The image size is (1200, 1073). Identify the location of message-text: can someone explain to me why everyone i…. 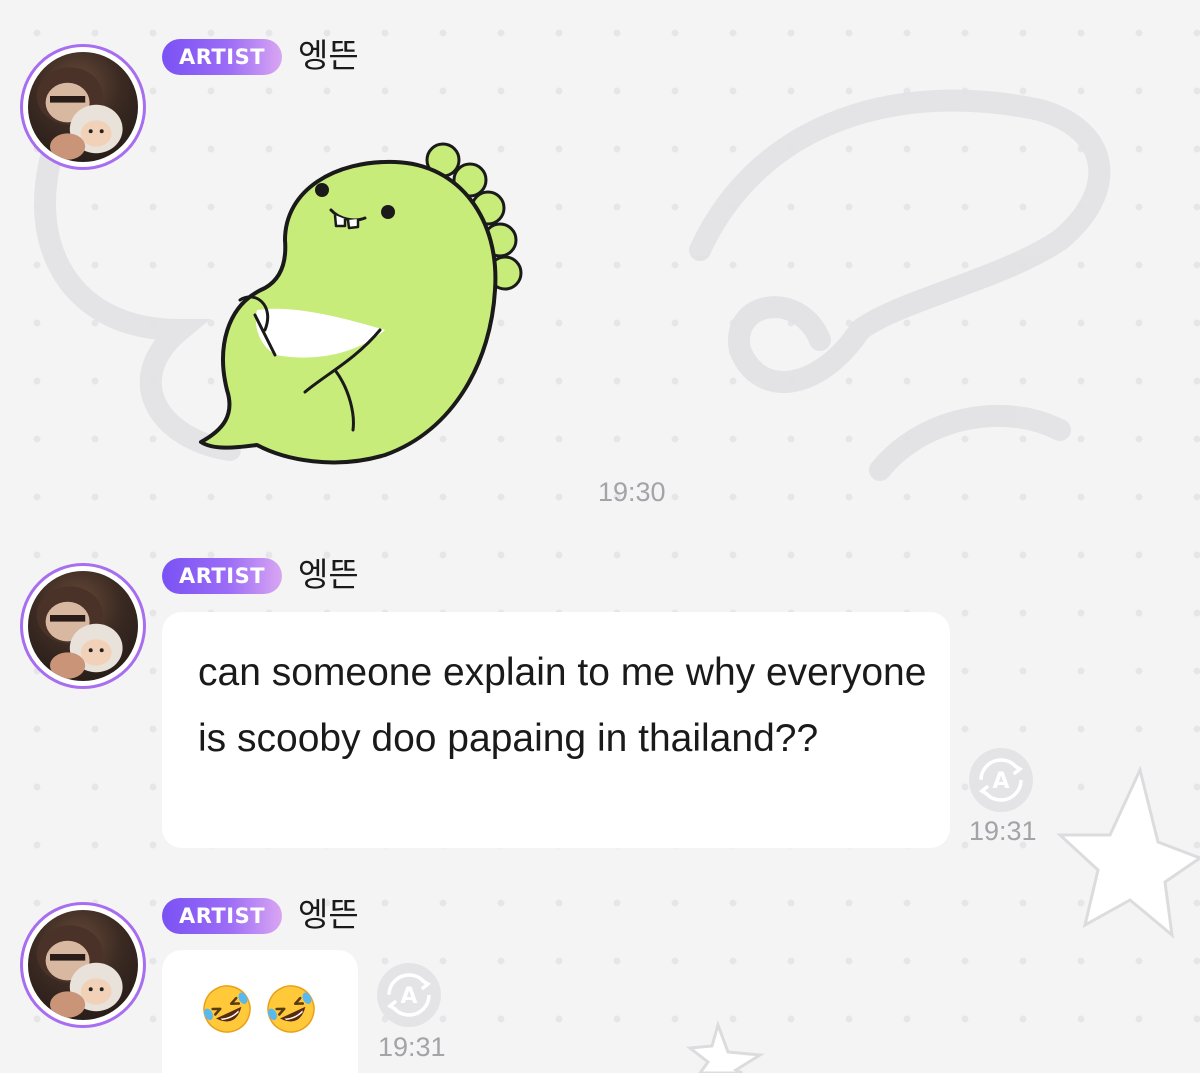
(562, 705).